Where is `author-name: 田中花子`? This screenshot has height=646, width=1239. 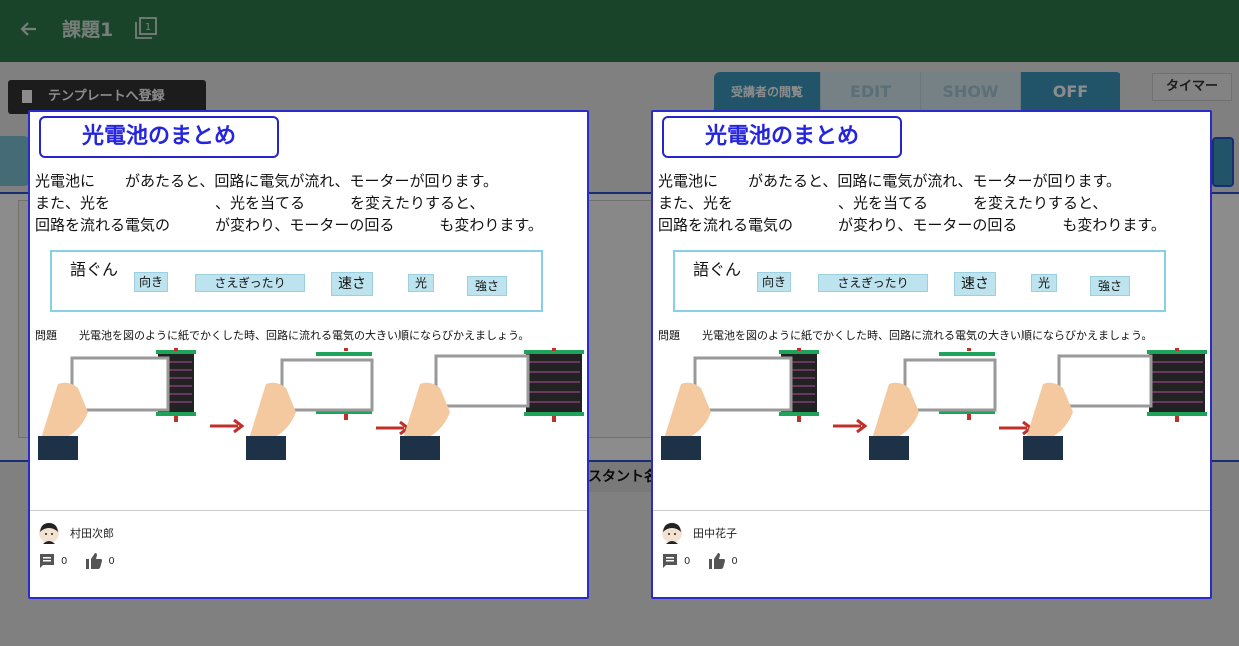 author-name: 田中花子 is located at coordinates (715, 533).